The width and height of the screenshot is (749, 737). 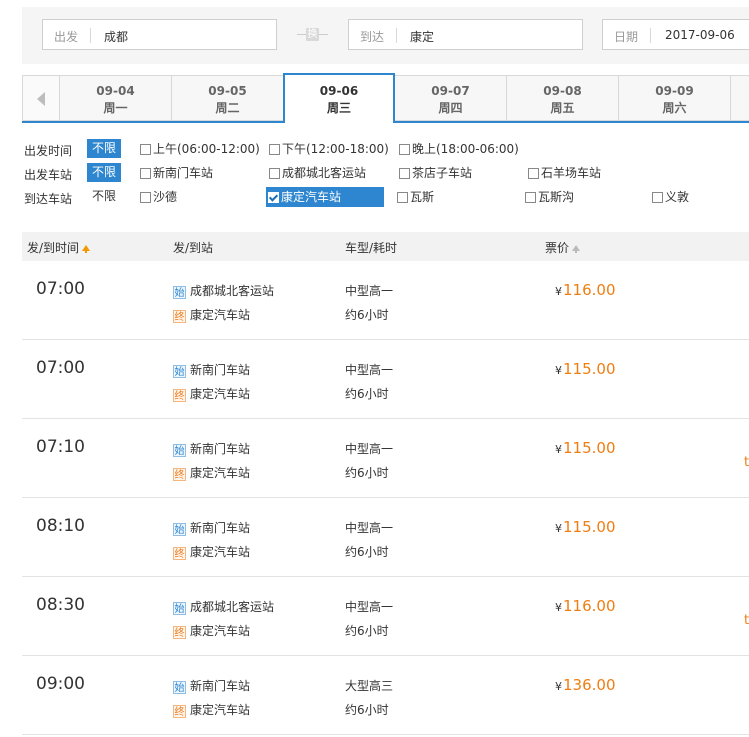 I want to click on filter-option-evening: 晚上(18:00-06:00), so click(x=459, y=149).